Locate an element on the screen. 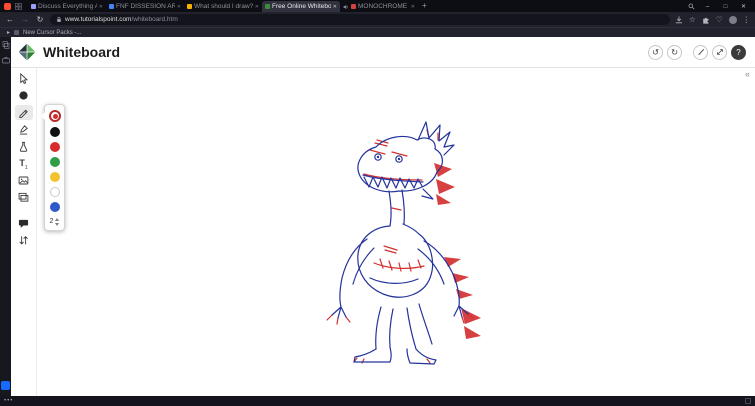 The width and height of the screenshot is (755, 406). spinner-up-icon is located at coordinates (57, 219).